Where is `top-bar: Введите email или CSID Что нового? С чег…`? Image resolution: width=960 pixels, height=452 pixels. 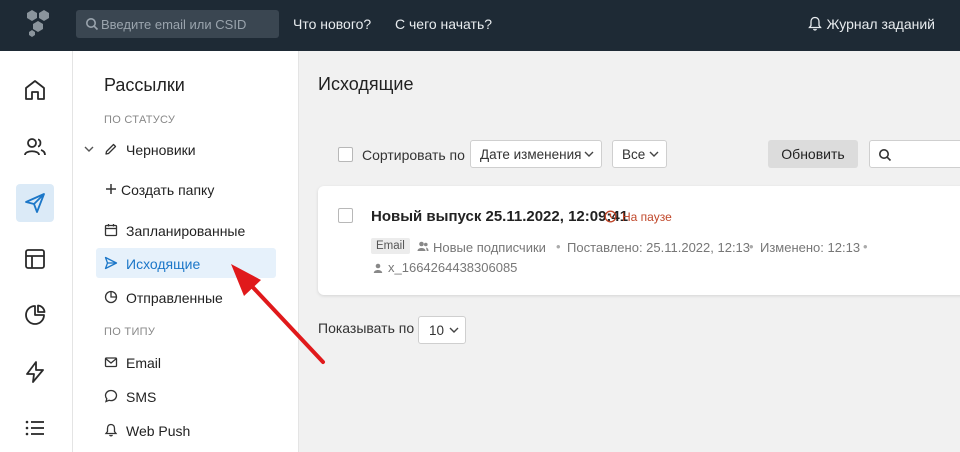
top-bar: Введите email или CSID Что нового? С чег… is located at coordinates (480, 25).